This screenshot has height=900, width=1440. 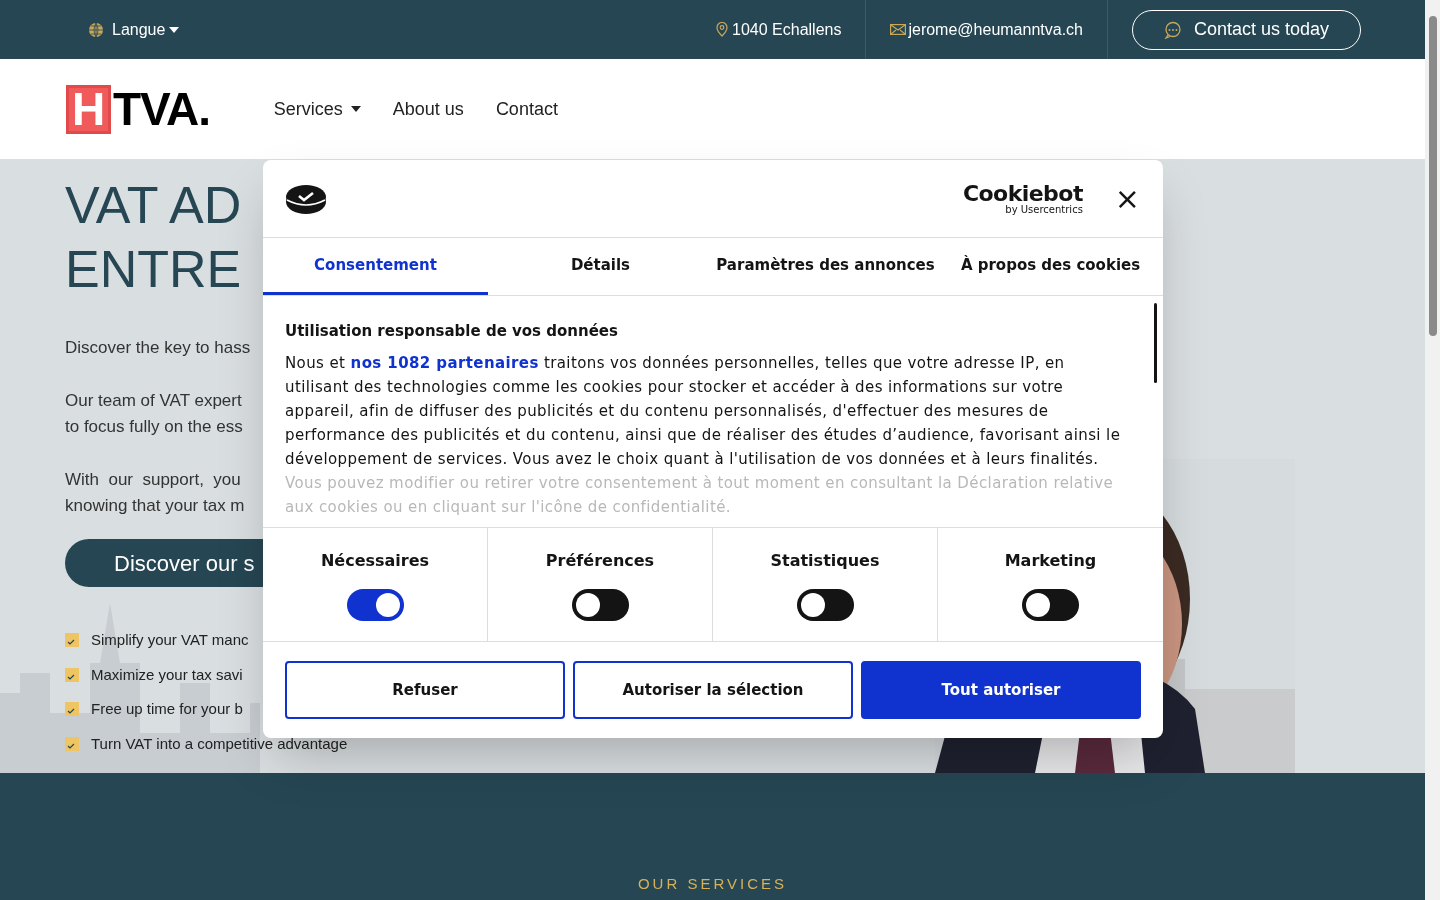 I want to click on toggle-label: Préférences, so click(x=600, y=560).